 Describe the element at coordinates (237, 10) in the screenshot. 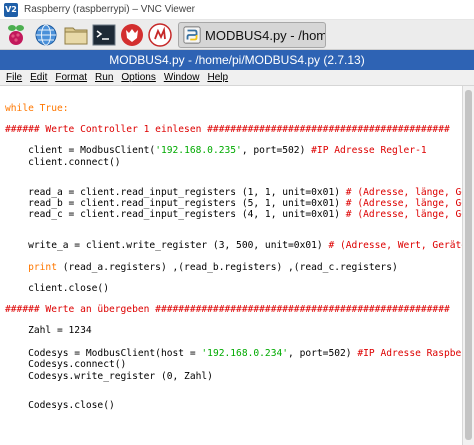

I see `vnc-viewer-titlebar: V2 Raspberry (raspberrypi) – VNC Viewer` at that location.